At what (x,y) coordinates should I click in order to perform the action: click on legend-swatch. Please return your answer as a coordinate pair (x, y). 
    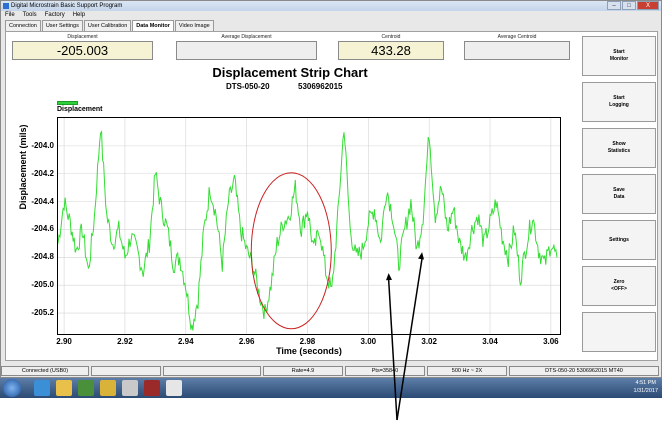
    Looking at the image, I should click on (67, 103).